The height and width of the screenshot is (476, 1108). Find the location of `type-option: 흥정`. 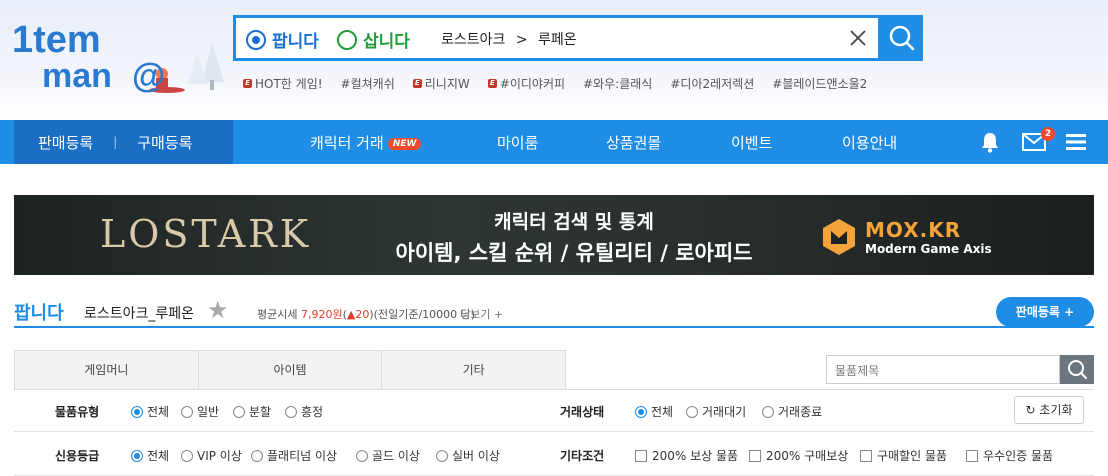

type-option: 흥정 is located at coordinates (304, 411).